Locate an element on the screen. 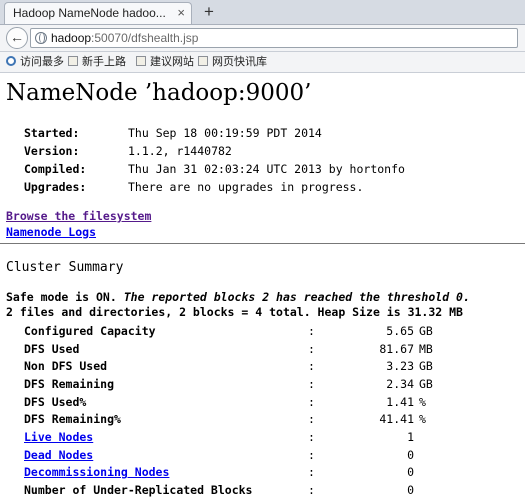 This screenshot has height=501, width=525. bookmark-suggested-sites: 建议网站 is located at coordinates (165, 62).